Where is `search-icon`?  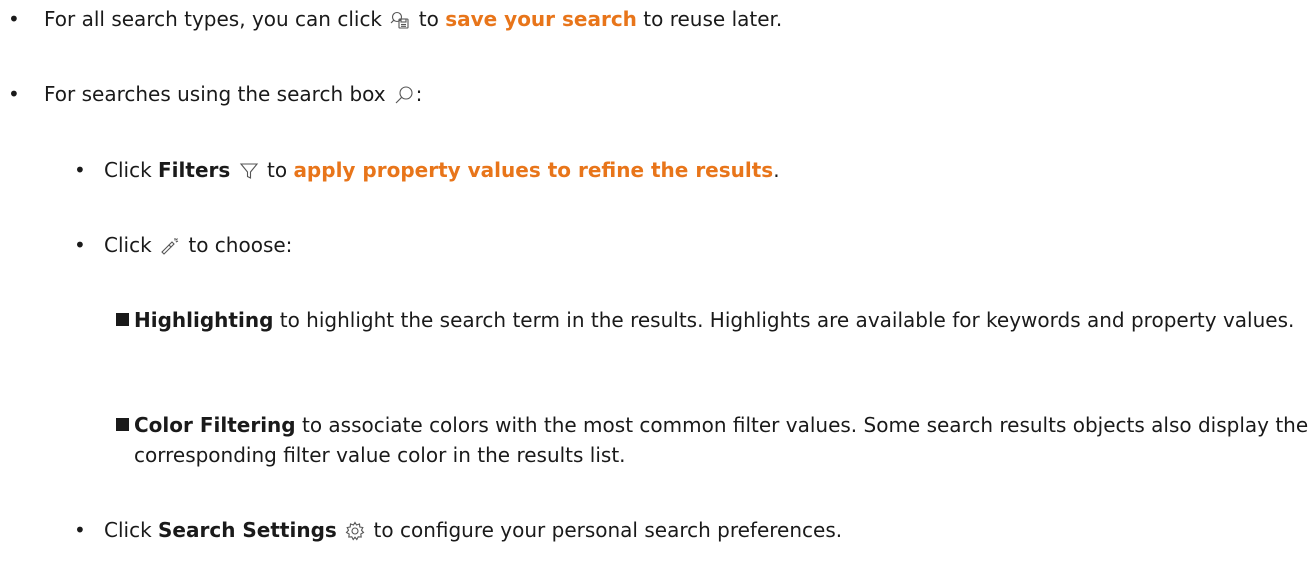 search-icon is located at coordinates (404, 95).